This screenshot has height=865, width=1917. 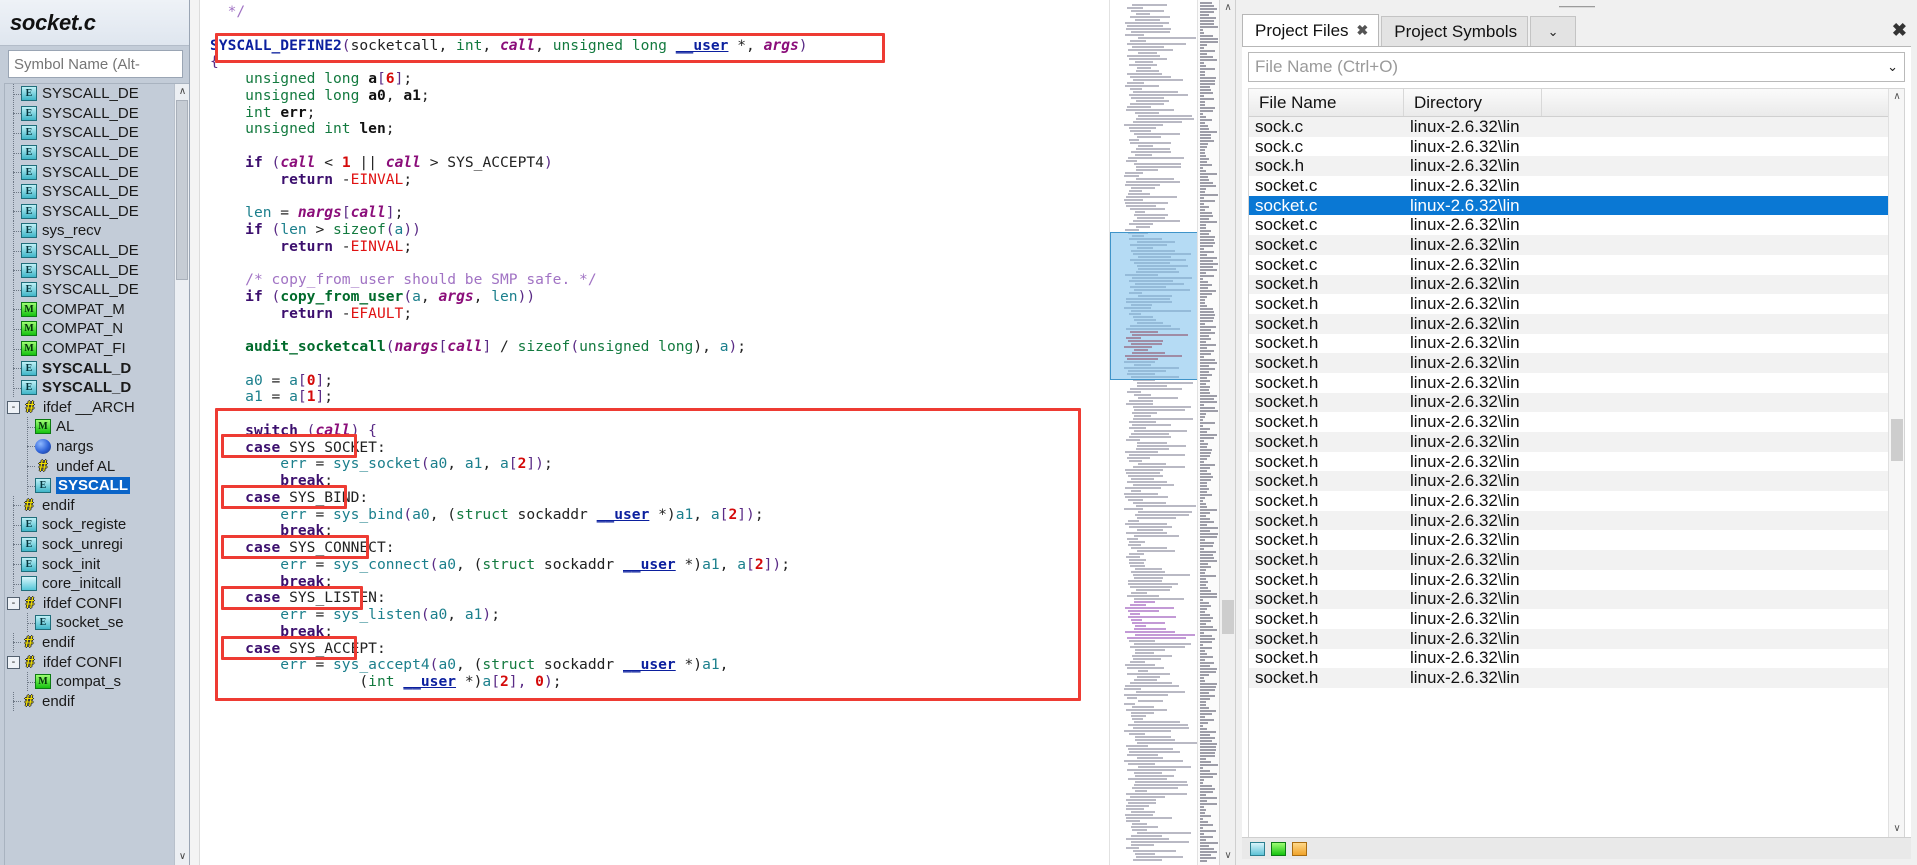 I want to click on symbol-tree-item: E SYSCALL, so click(x=97, y=486).